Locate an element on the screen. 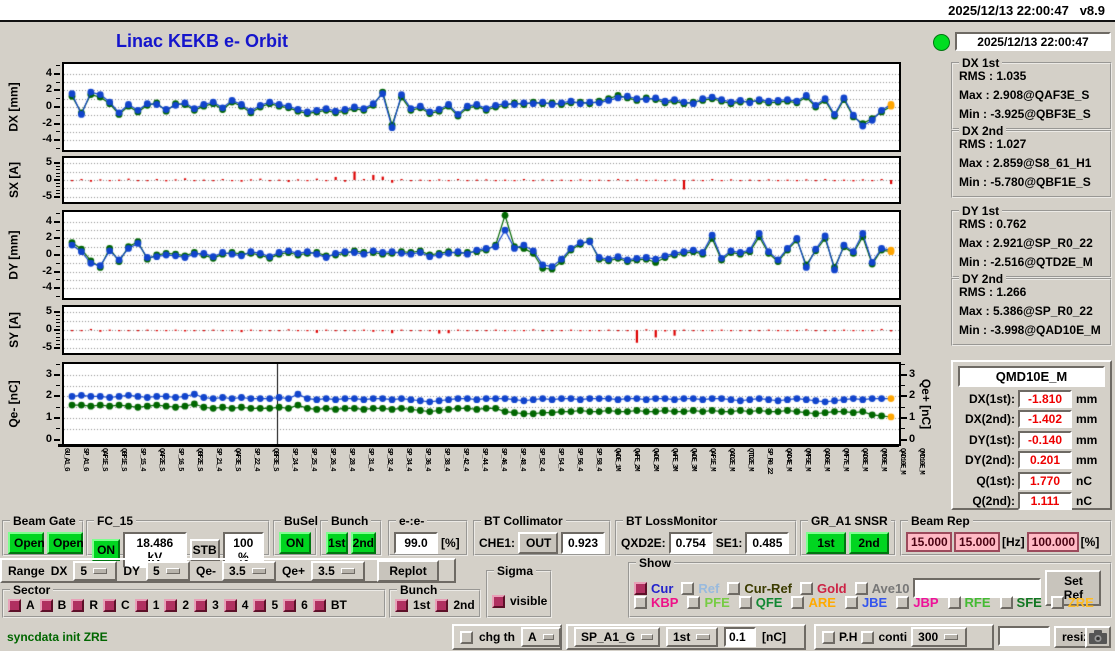  bunch-2nd-button: 2nd is located at coordinates (363, 543).